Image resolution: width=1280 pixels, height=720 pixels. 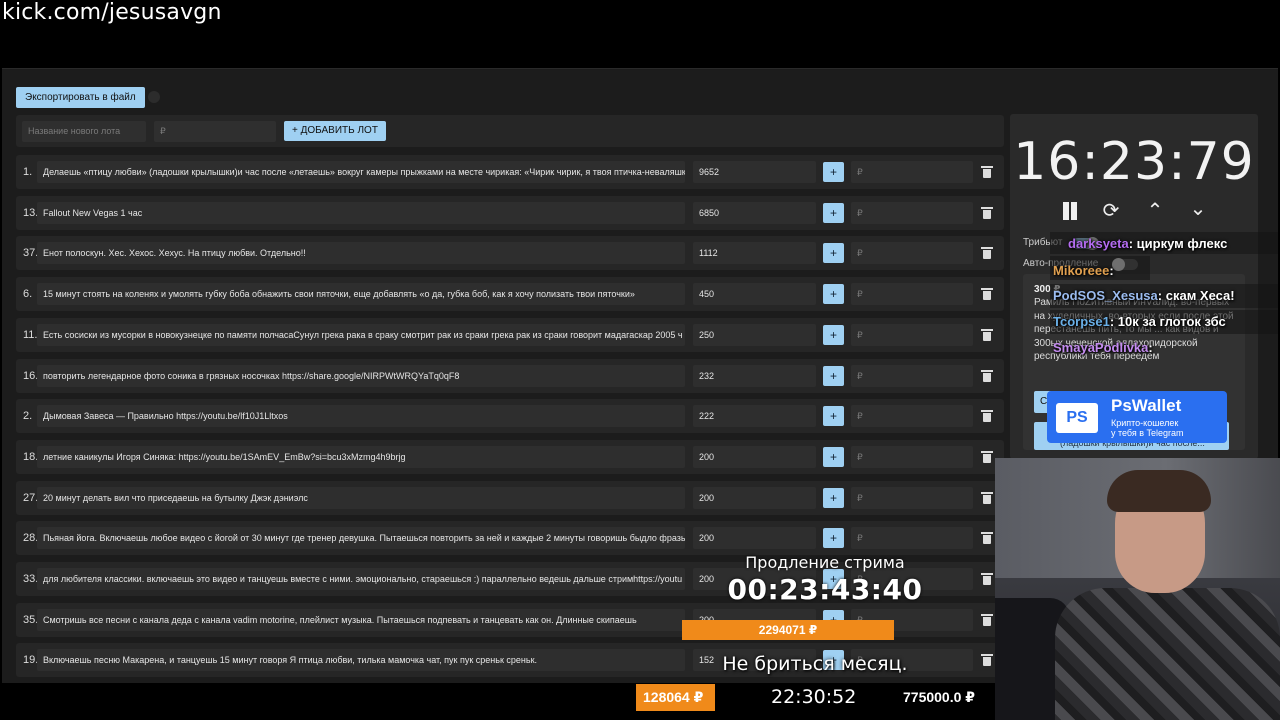 I want to click on chat-message: Tcorpse1: 10к за глоток збс, so click(x=1139, y=321).